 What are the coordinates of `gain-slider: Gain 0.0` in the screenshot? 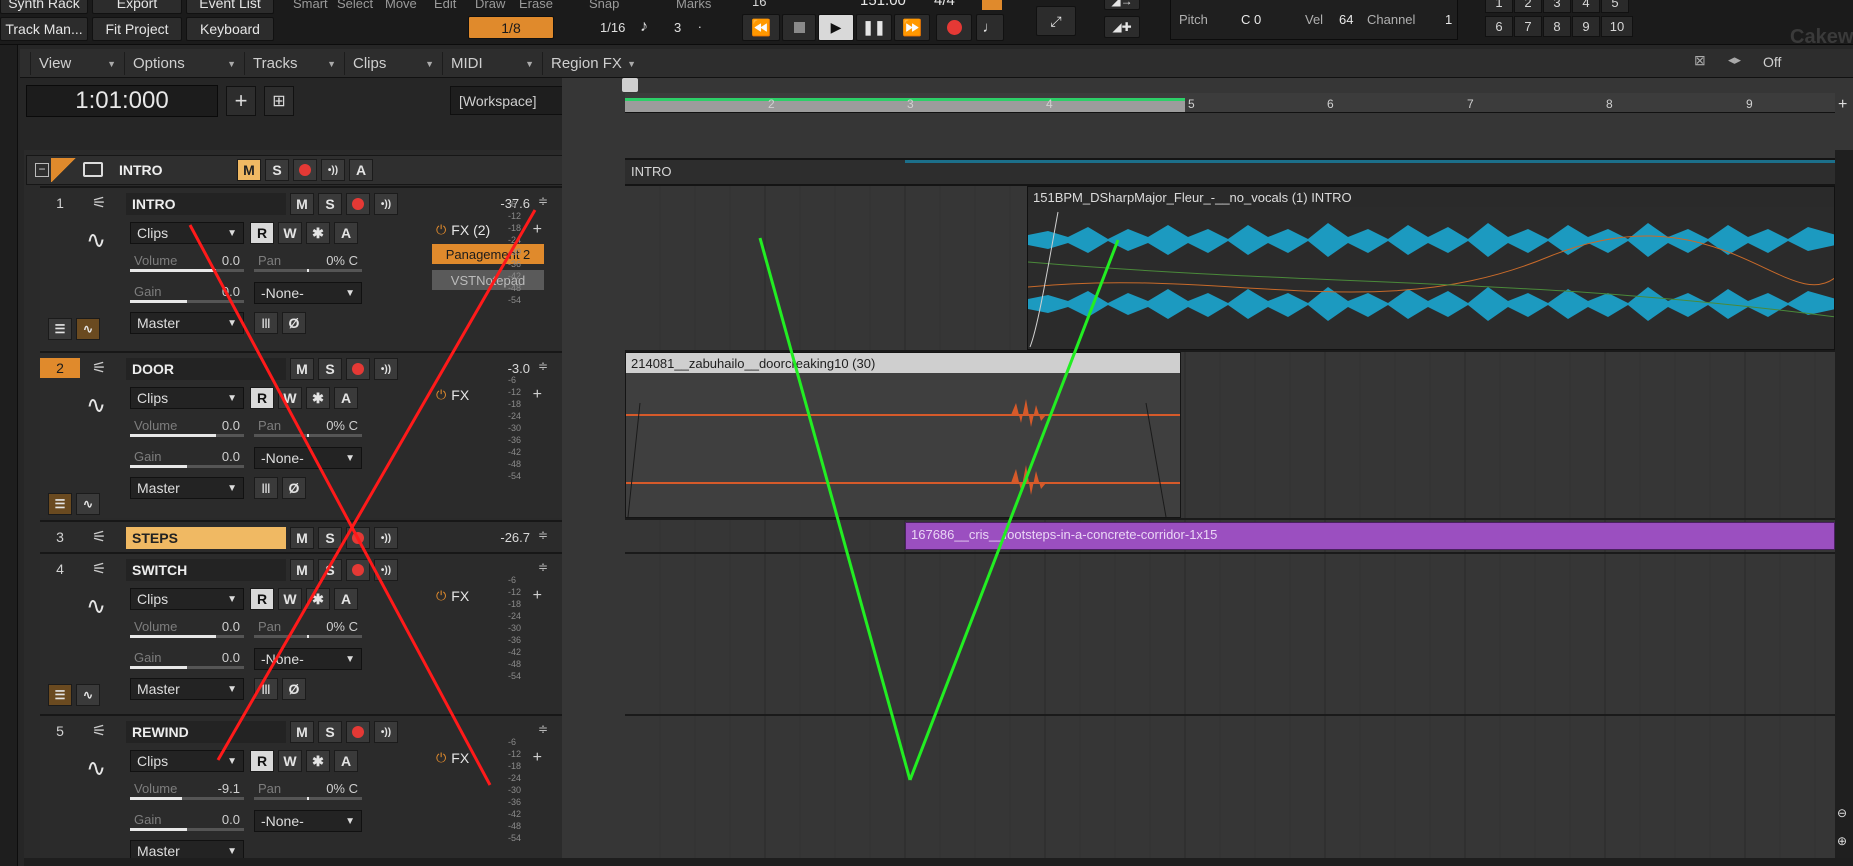 It's located at (187, 293).